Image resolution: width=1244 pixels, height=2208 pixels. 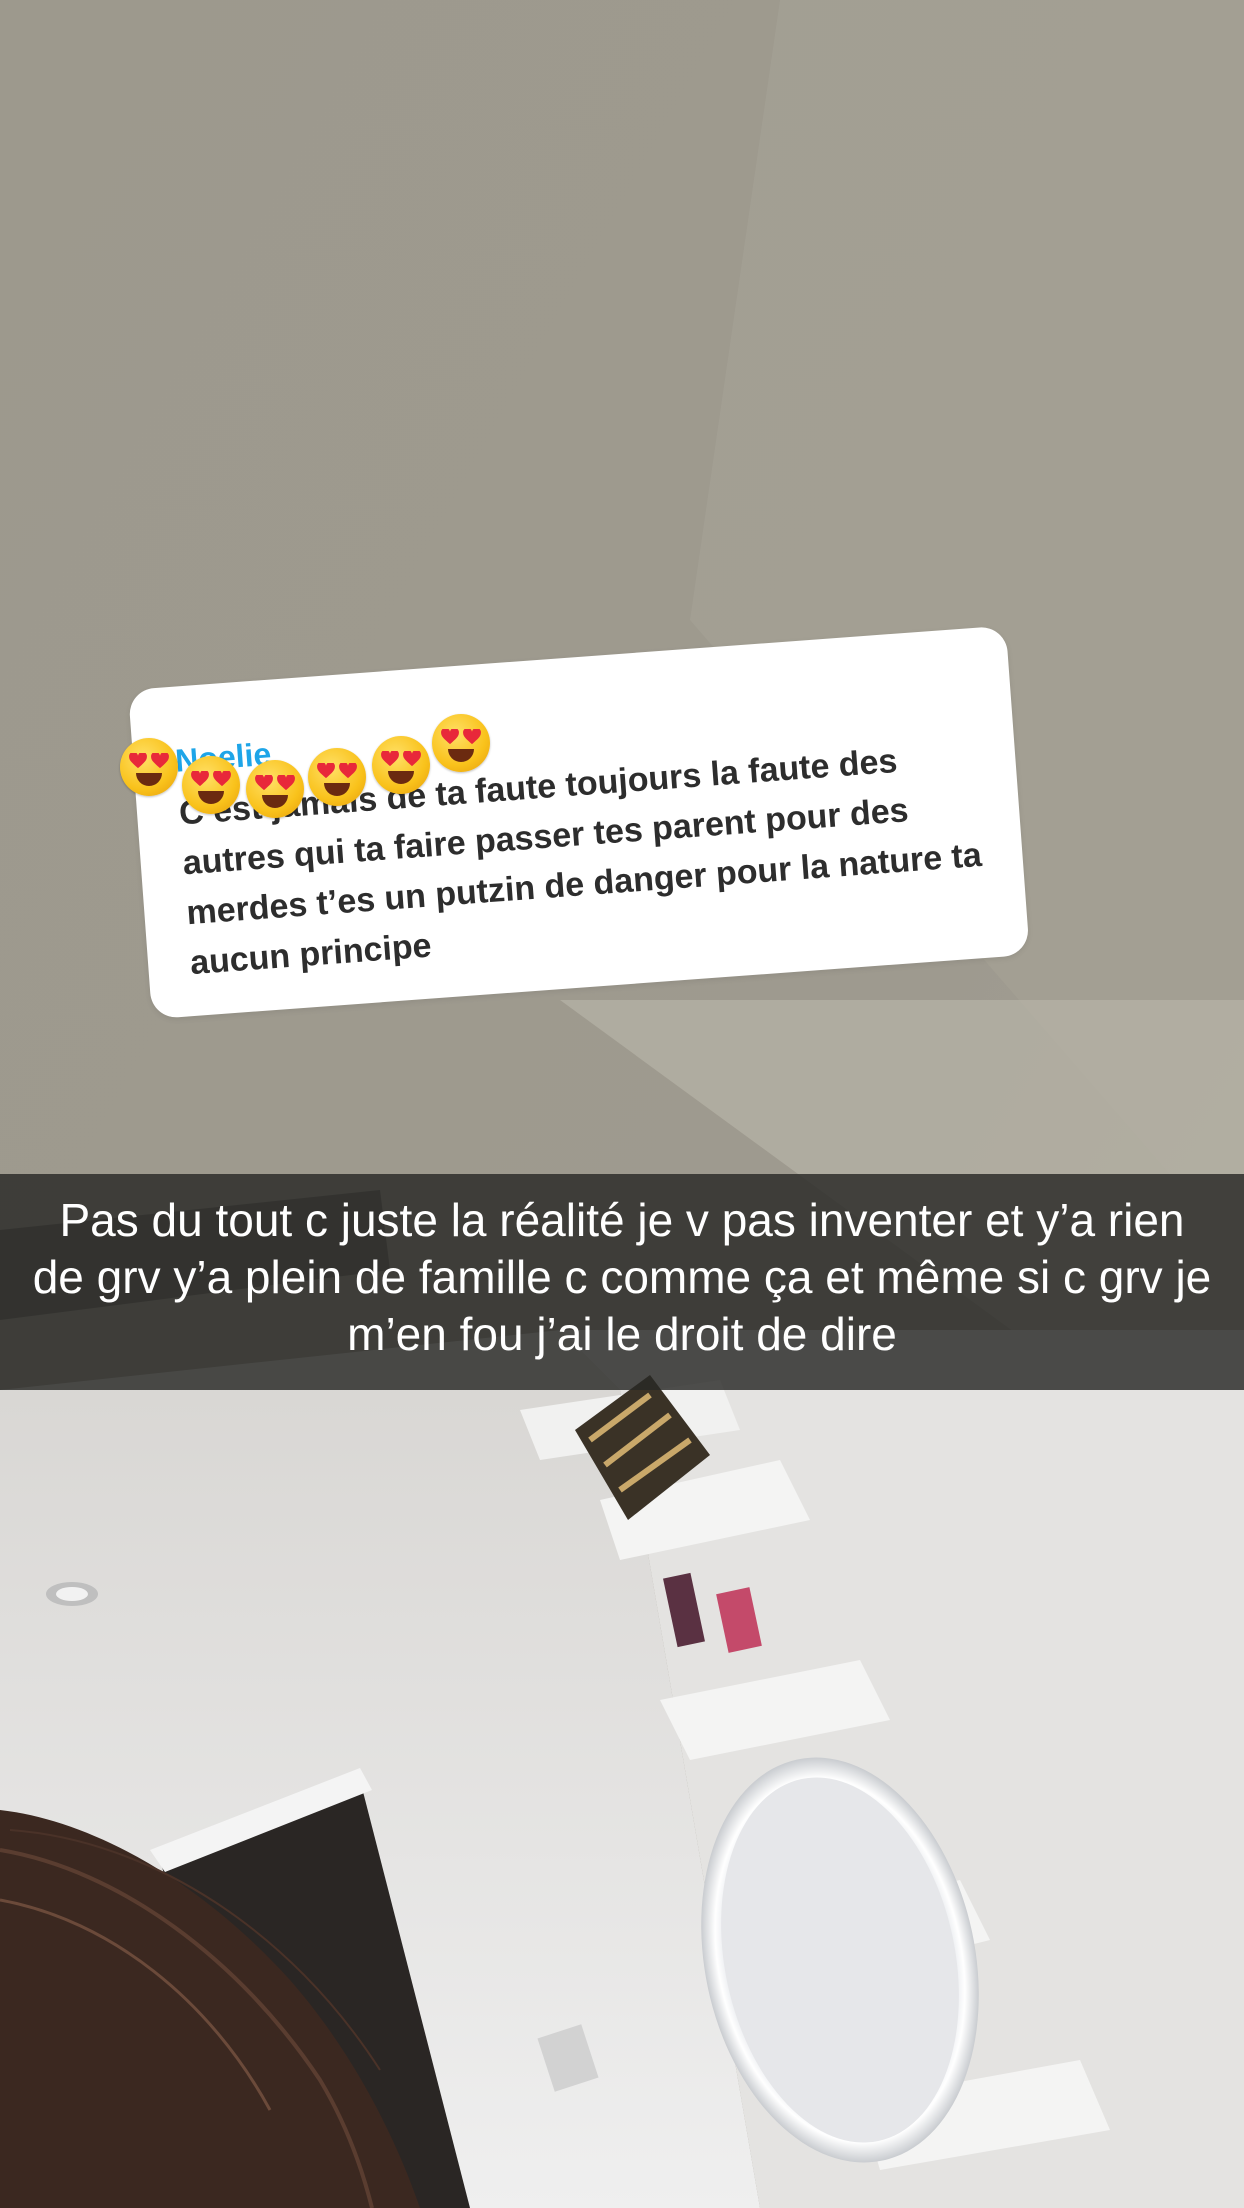 I want to click on emoji-sticker, so click(x=318, y=772).